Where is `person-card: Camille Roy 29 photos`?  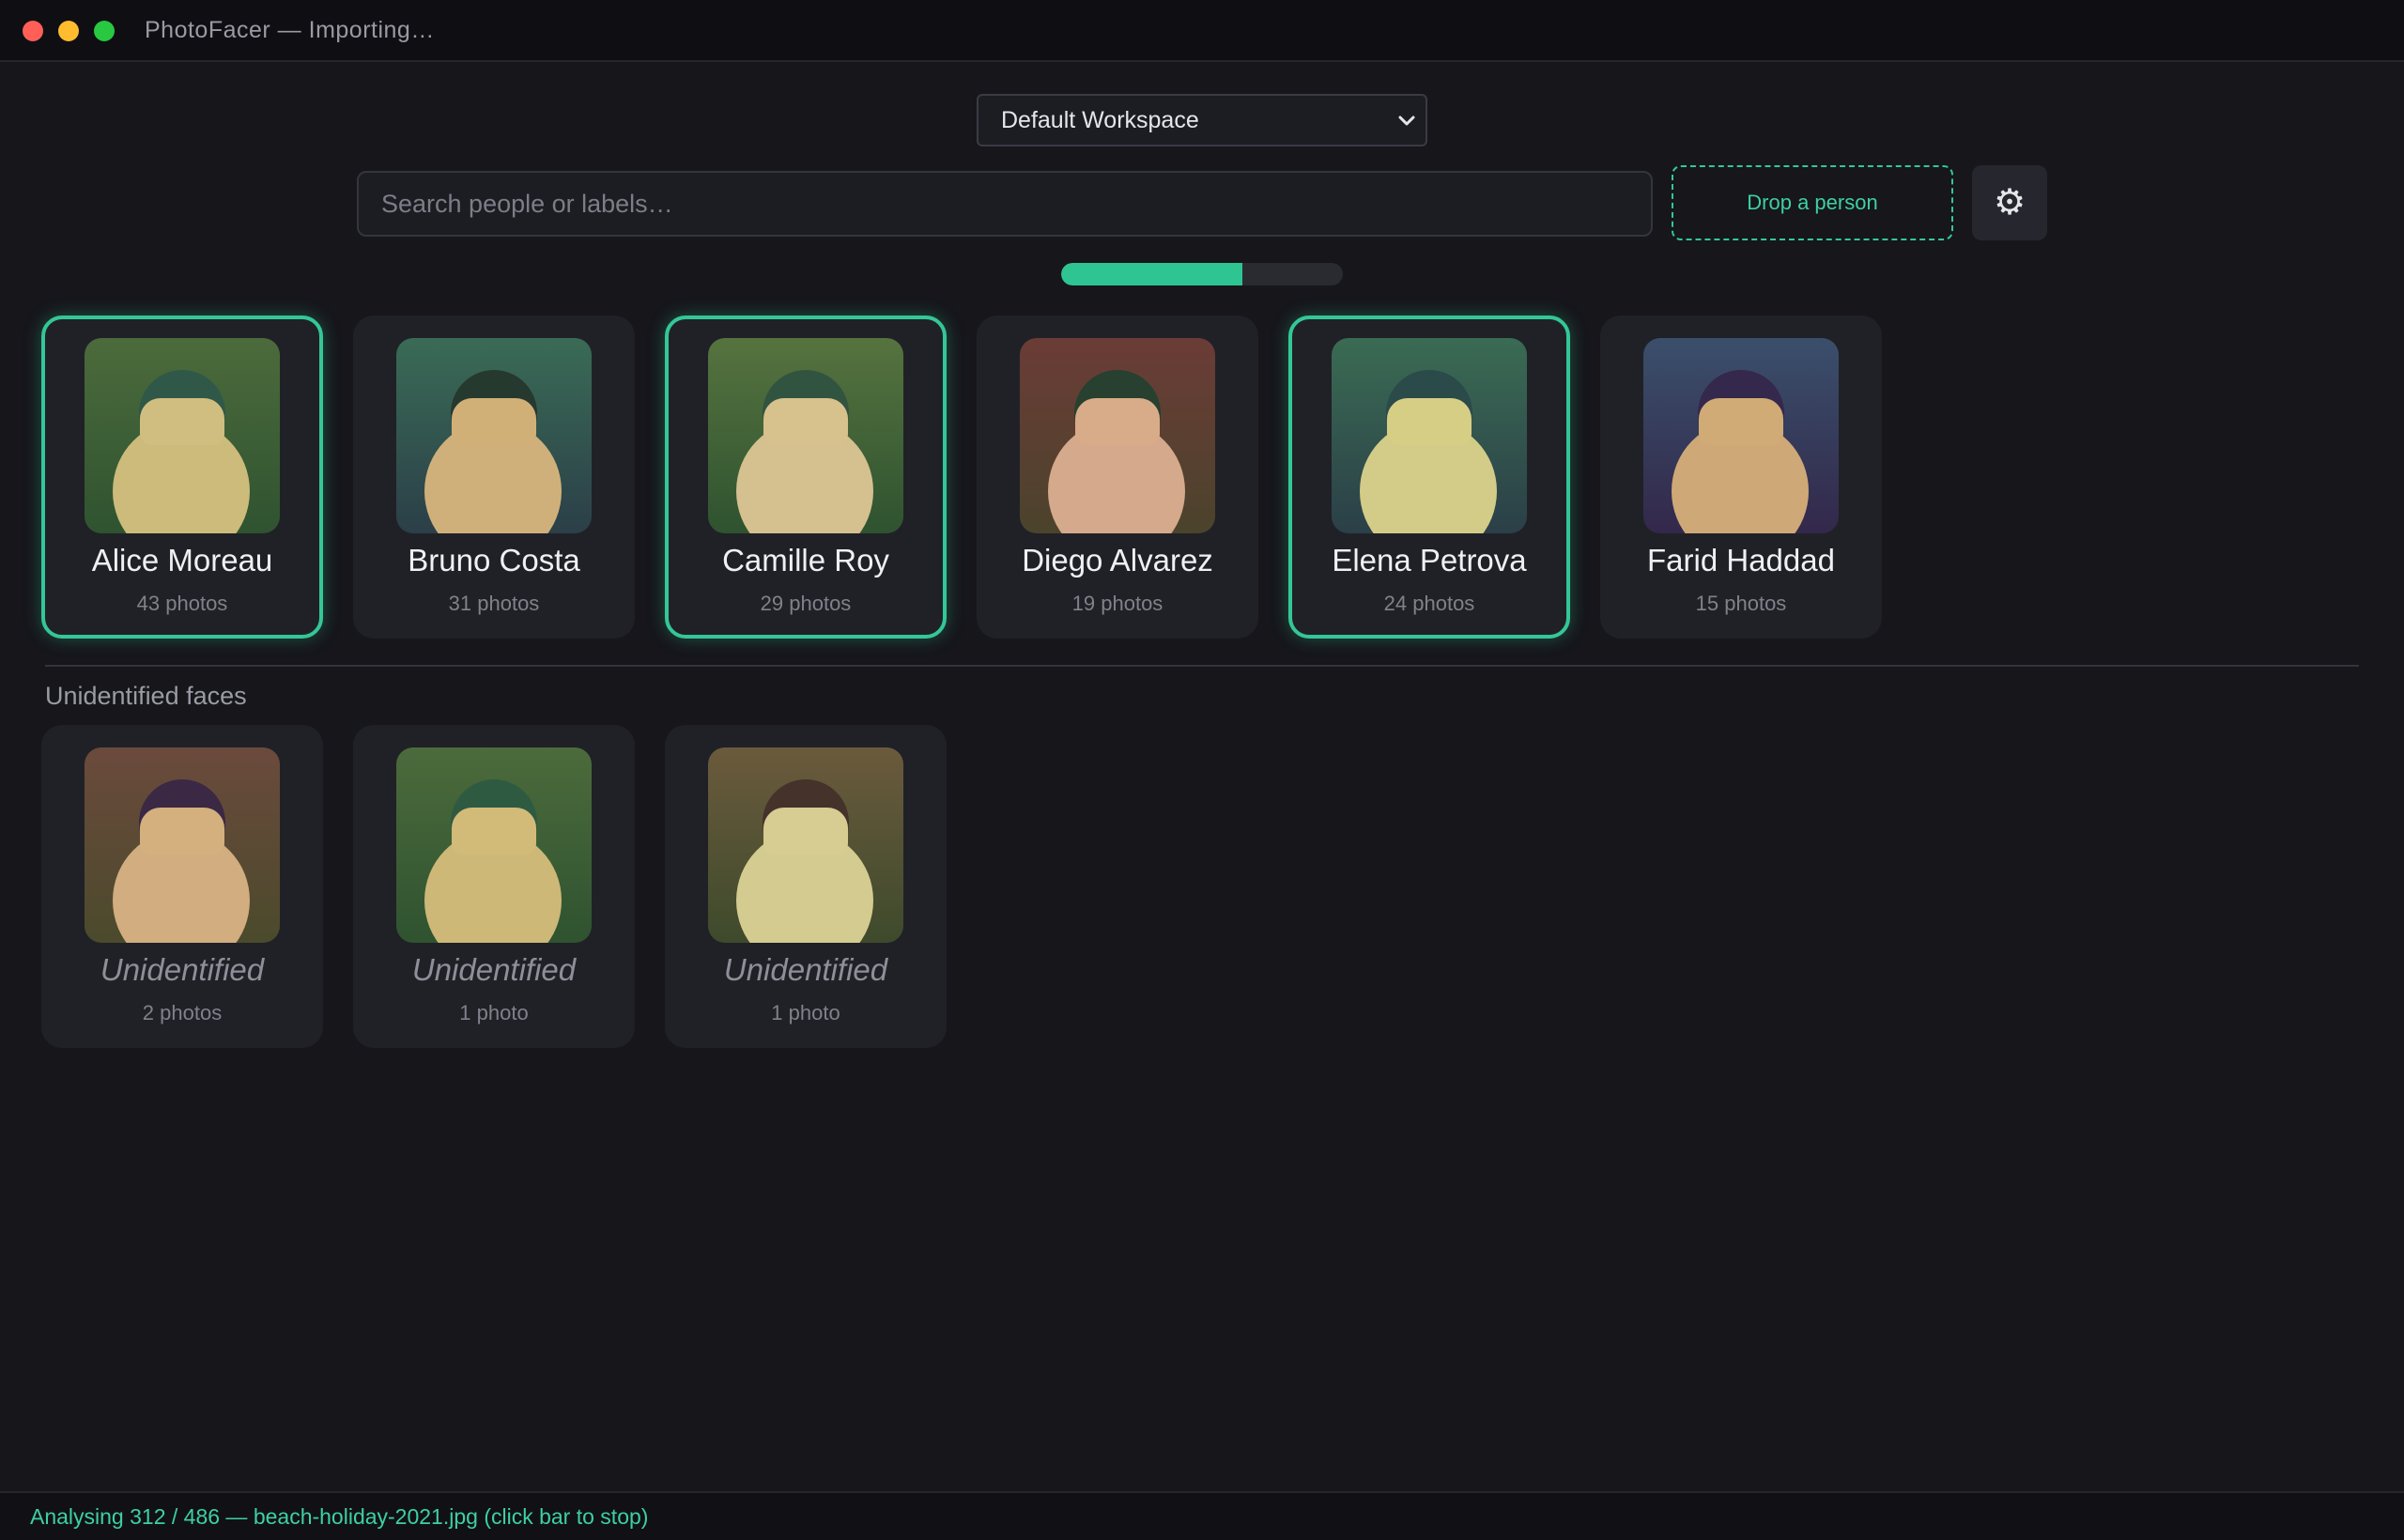
person-card: Camille Roy 29 photos is located at coordinates (806, 477).